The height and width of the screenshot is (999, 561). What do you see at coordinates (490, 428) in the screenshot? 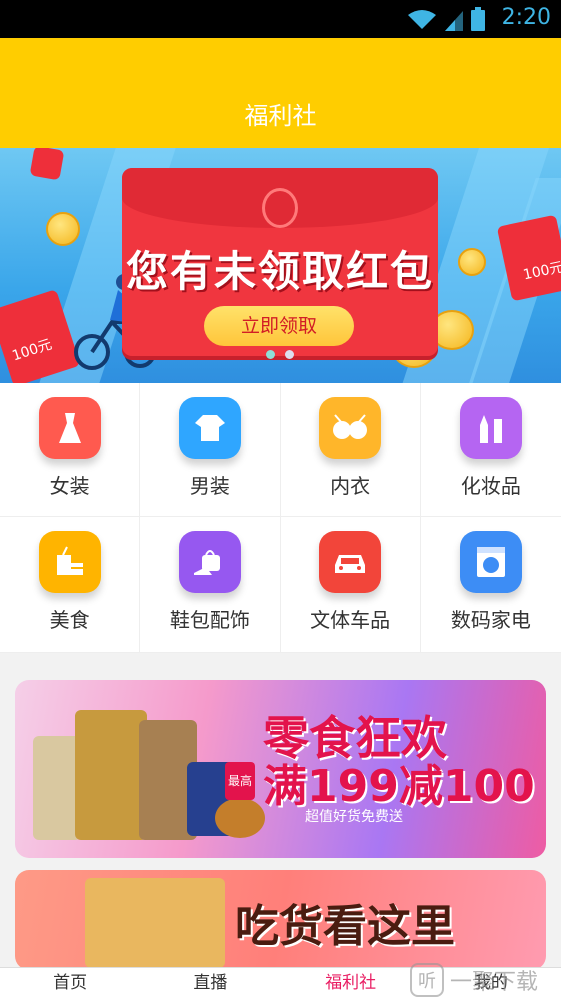
I see `cosmetics-icon` at bounding box center [490, 428].